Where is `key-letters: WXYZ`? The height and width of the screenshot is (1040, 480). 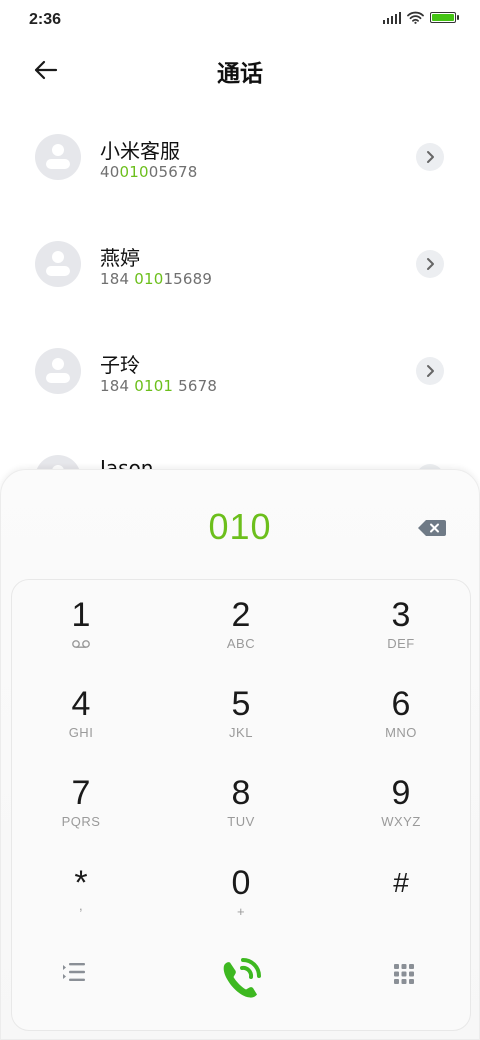
key-letters: WXYZ is located at coordinates (401, 821).